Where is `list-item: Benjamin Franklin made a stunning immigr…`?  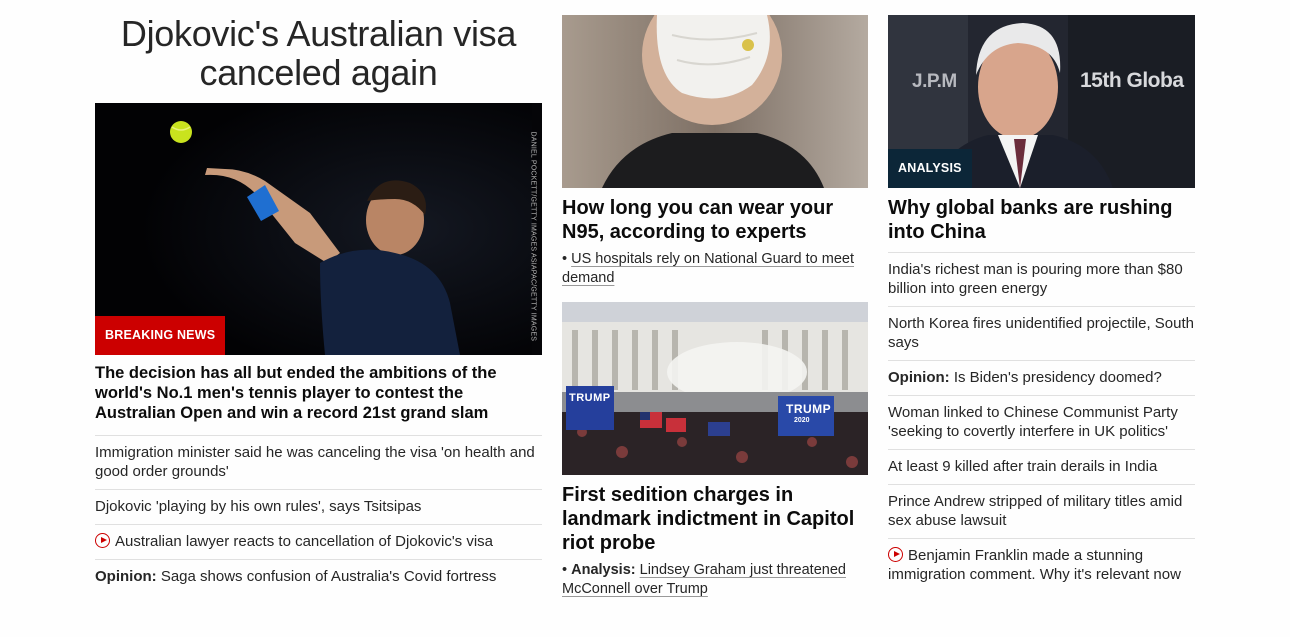
list-item: Benjamin Franklin made a stunning immigr… is located at coordinates (1041, 565).